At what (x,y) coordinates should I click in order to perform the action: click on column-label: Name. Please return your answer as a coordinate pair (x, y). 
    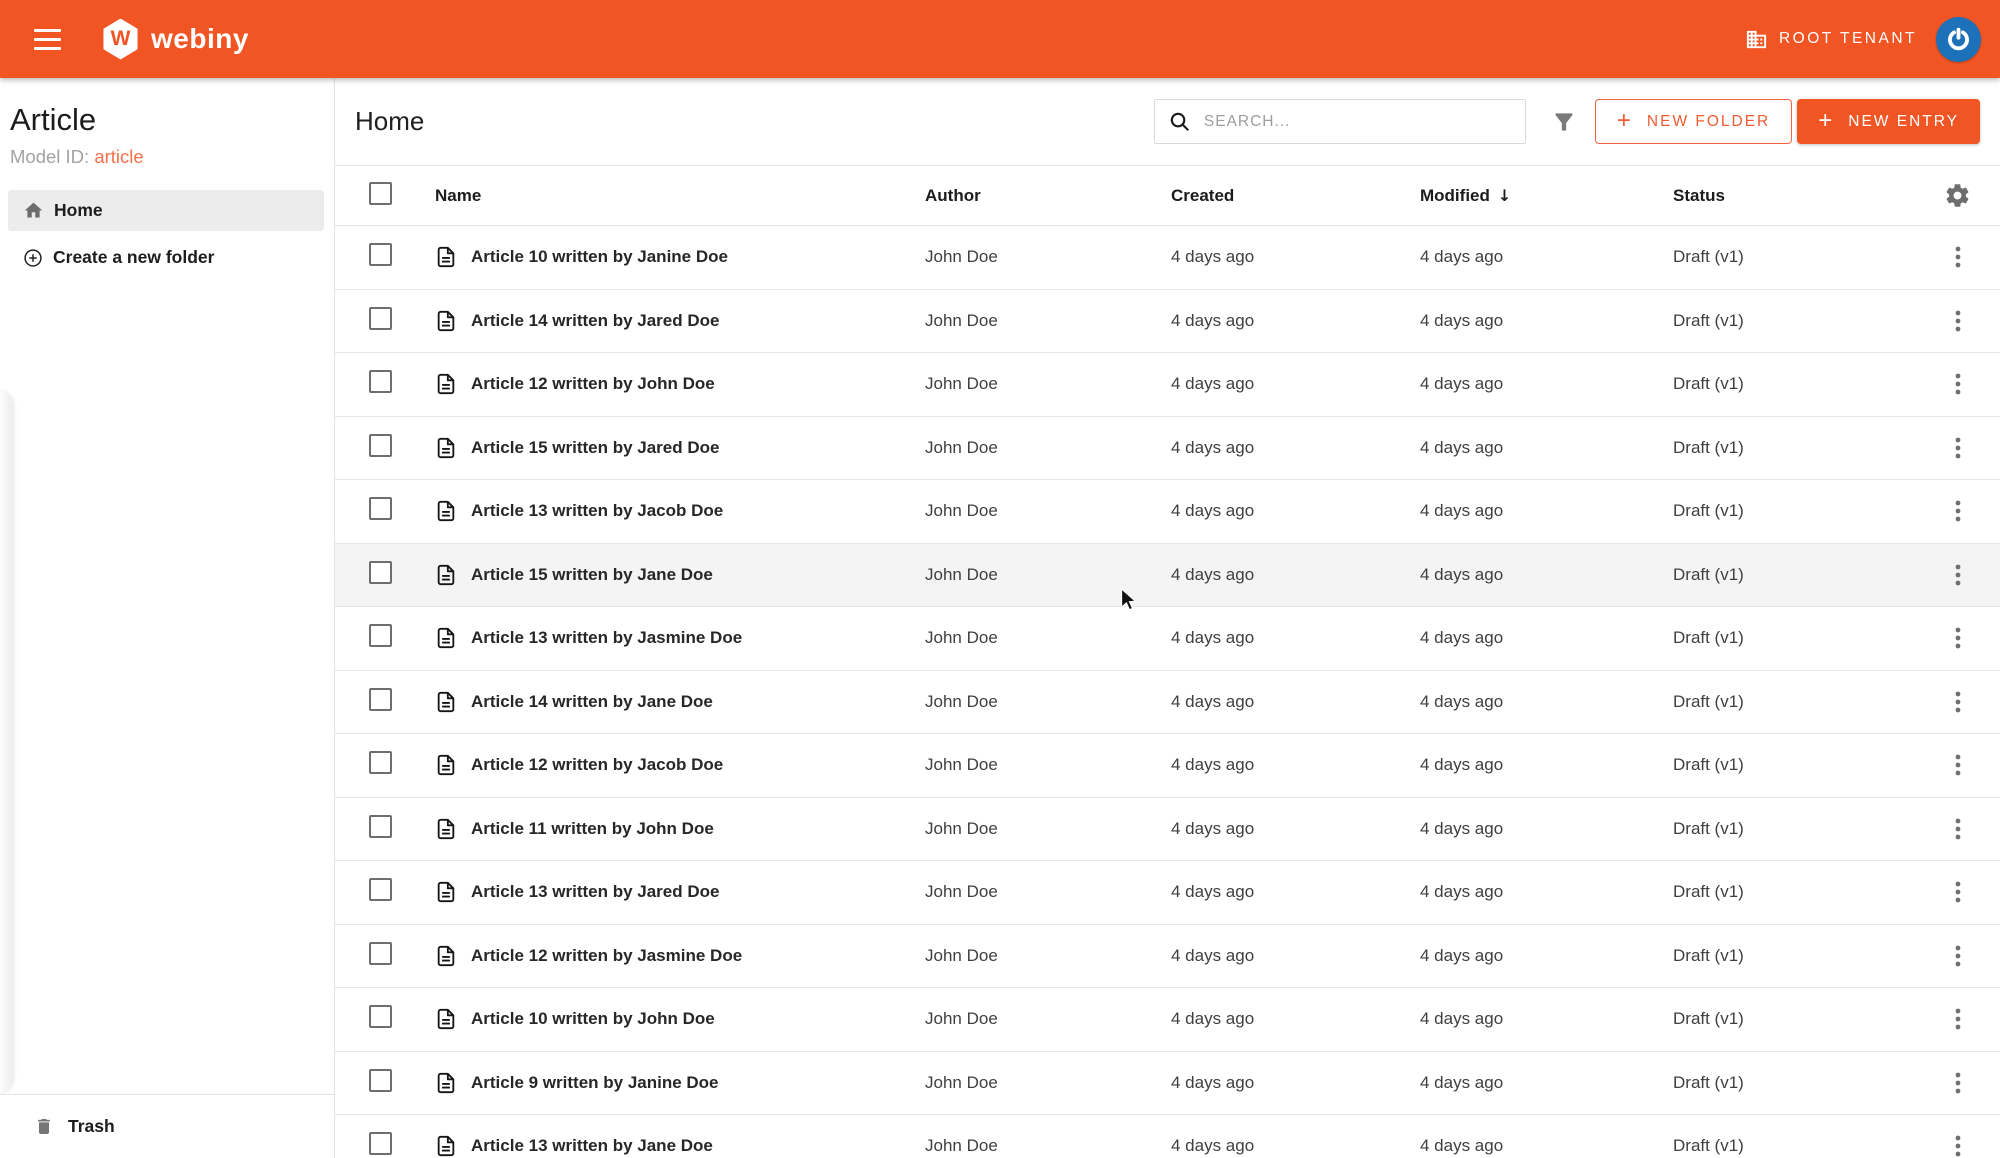
    Looking at the image, I should click on (458, 195).